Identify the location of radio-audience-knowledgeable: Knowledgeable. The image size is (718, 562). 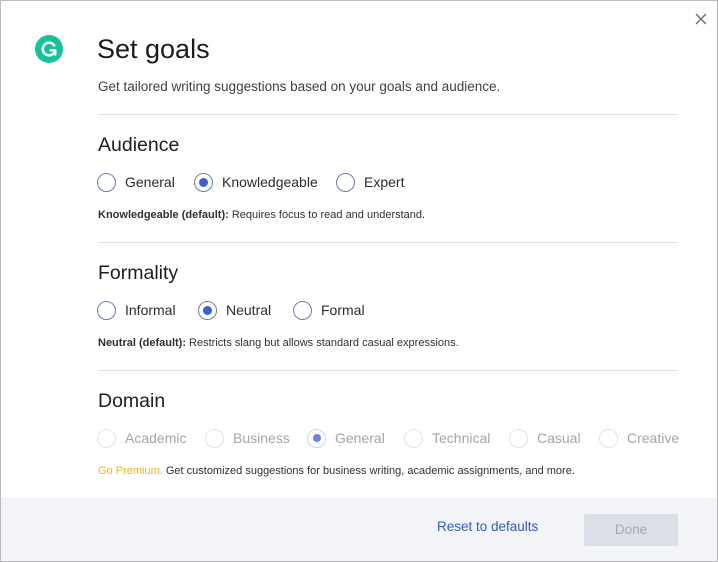
(256, 182).